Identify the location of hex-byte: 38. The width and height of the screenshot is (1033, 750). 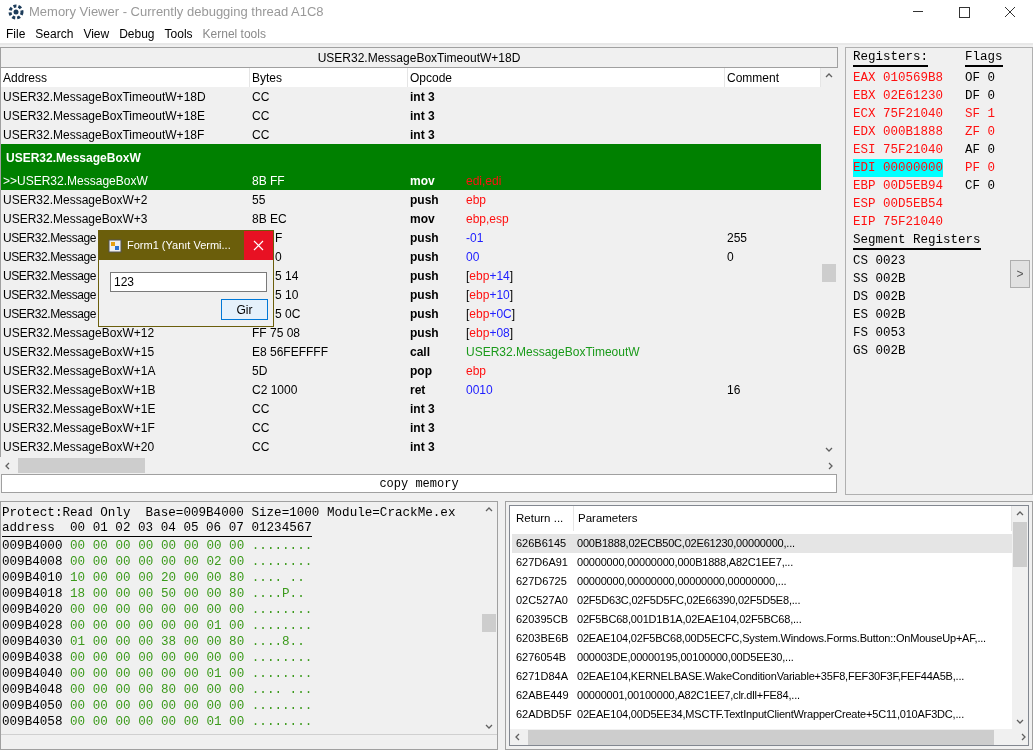
(168, 642).